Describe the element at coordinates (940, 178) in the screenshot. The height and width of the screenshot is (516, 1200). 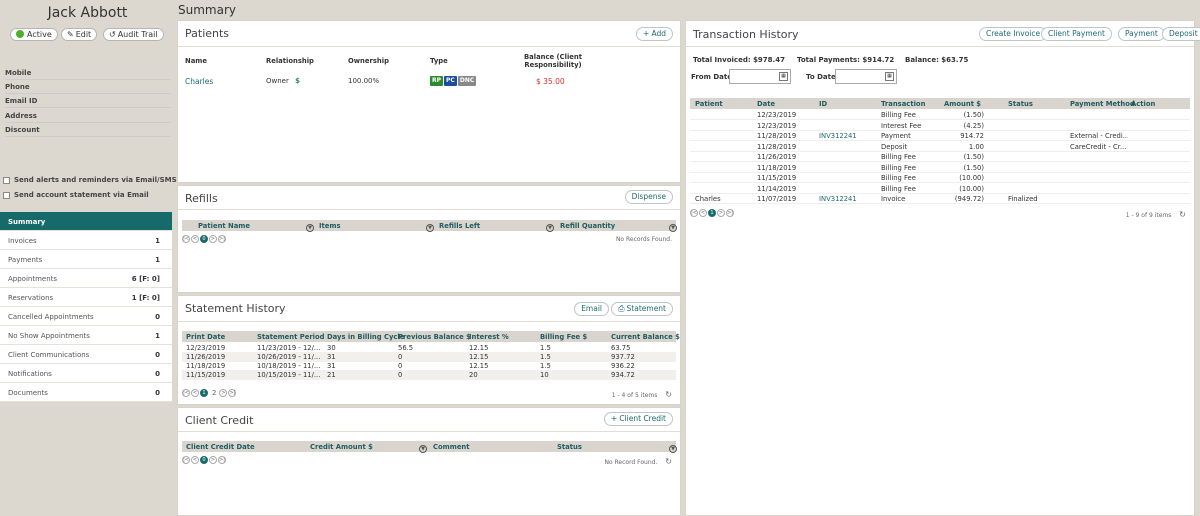
I see `table-row: 11/15/2019 Billing Fee (10.00)` at that location.